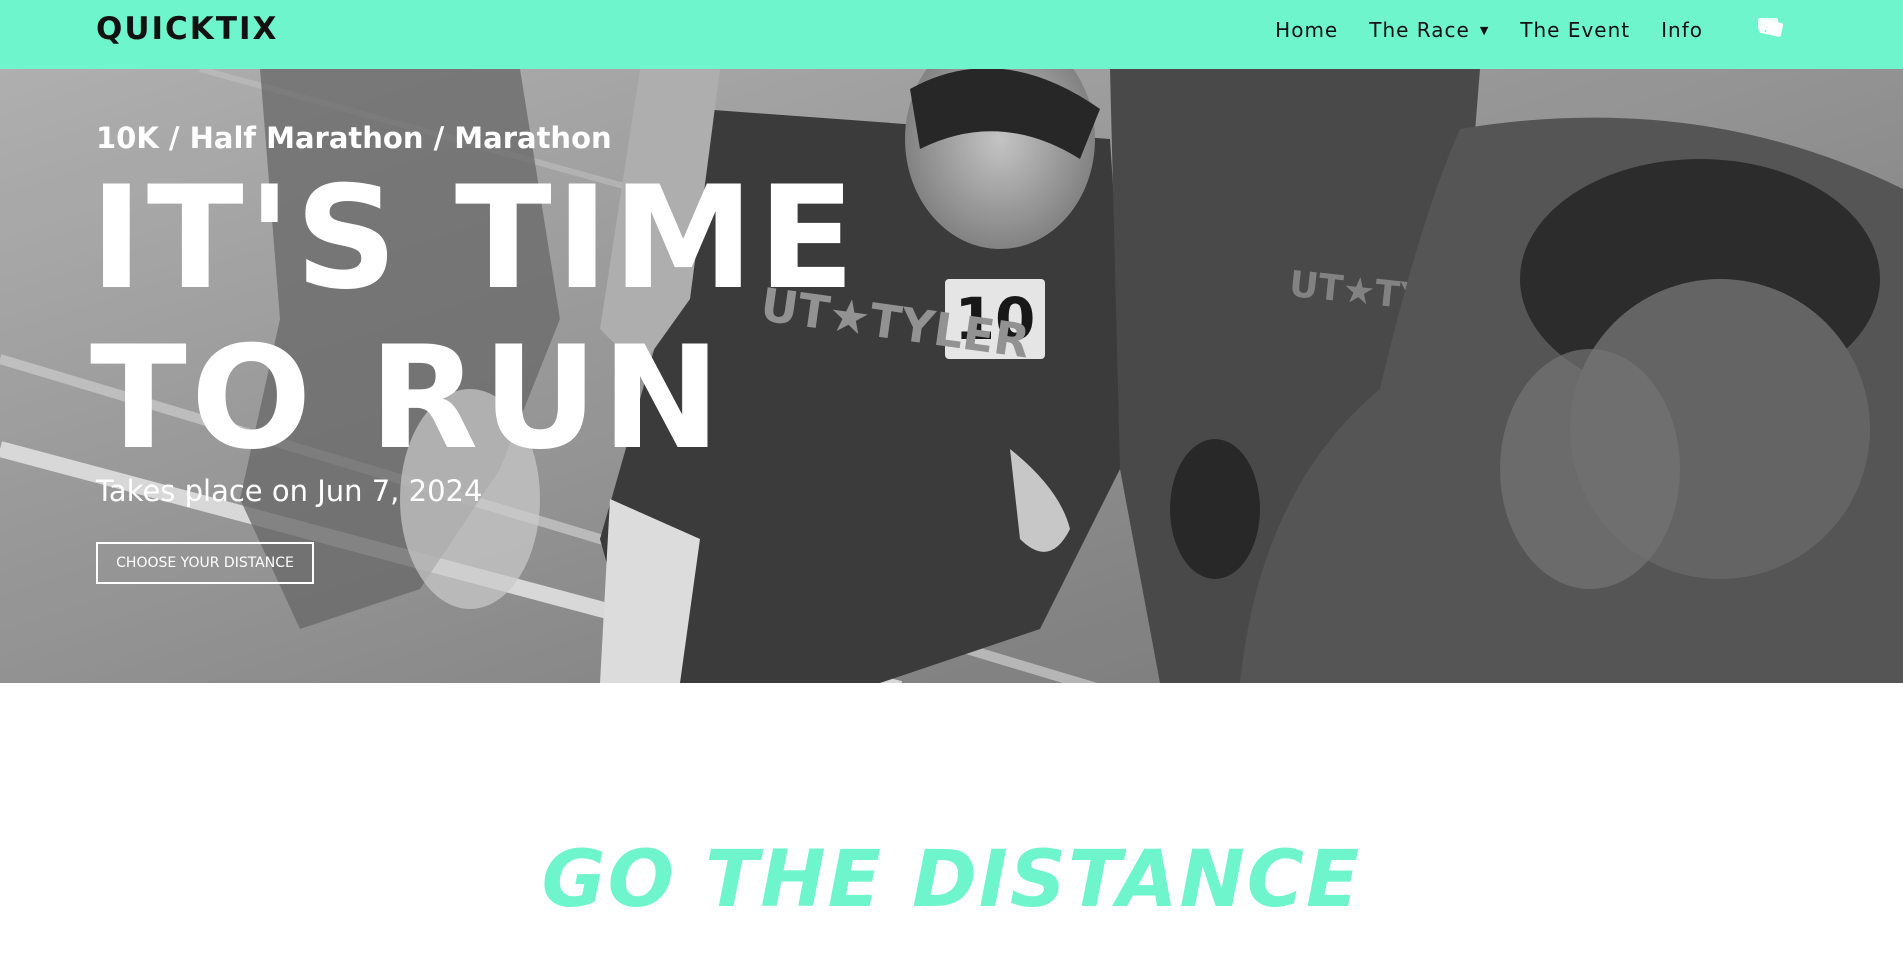 The image size is (1903, 974). I want to click on hero-subtitle: 10K / Half Marathon / Marathon, so click(354, 138).